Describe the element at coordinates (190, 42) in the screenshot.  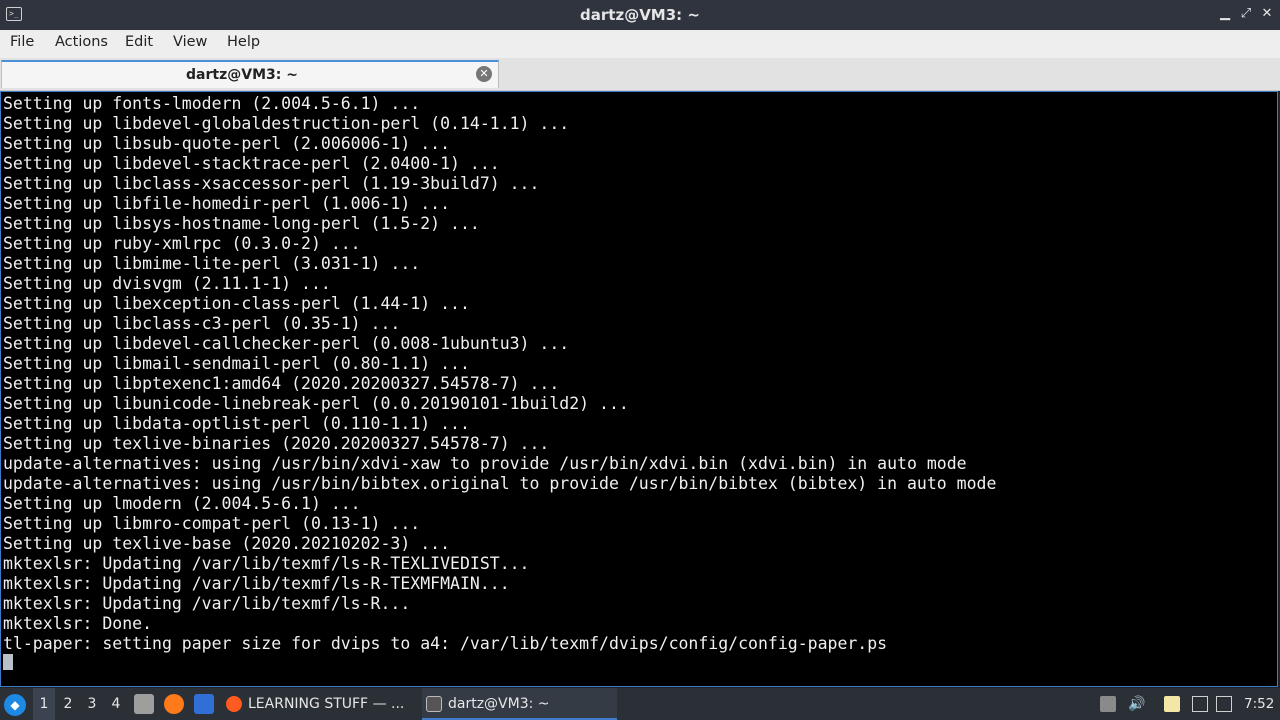
I see `menu-view: View` at that location.